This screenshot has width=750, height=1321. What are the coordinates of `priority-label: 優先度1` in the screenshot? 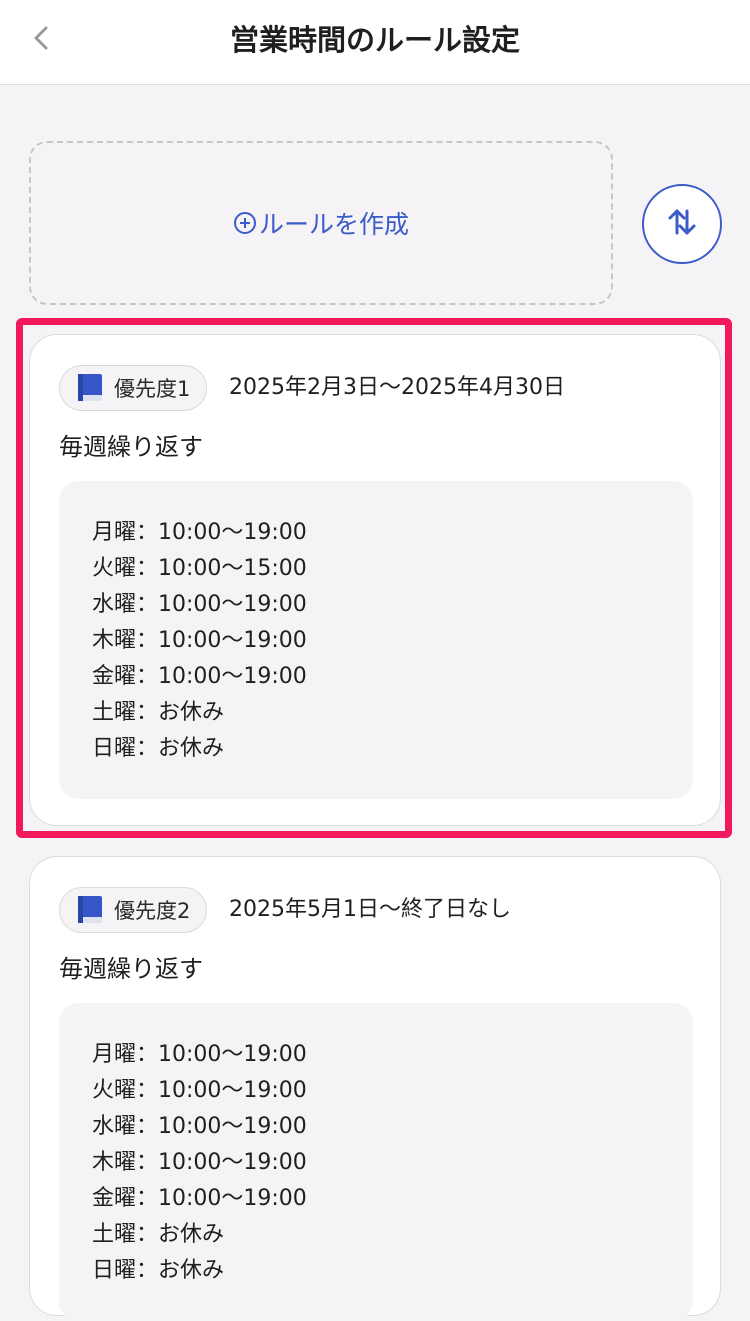 It's located at (152, 389).